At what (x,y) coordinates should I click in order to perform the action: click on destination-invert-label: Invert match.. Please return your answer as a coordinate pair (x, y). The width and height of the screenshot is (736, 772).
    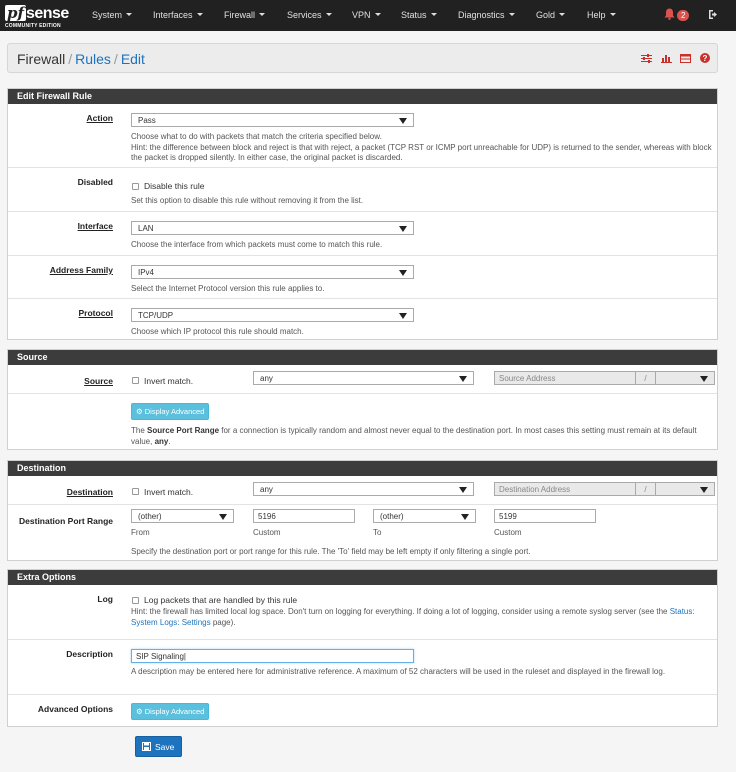
    Looking at the image, I should click on (169, 492).